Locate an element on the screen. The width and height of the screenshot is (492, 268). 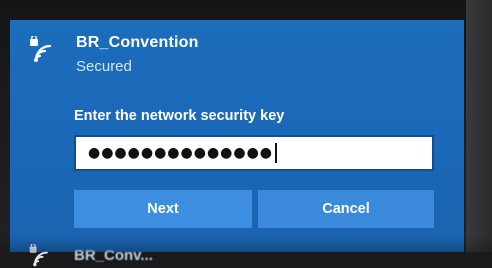
next-button: Next is located at coordinates (163, 209).